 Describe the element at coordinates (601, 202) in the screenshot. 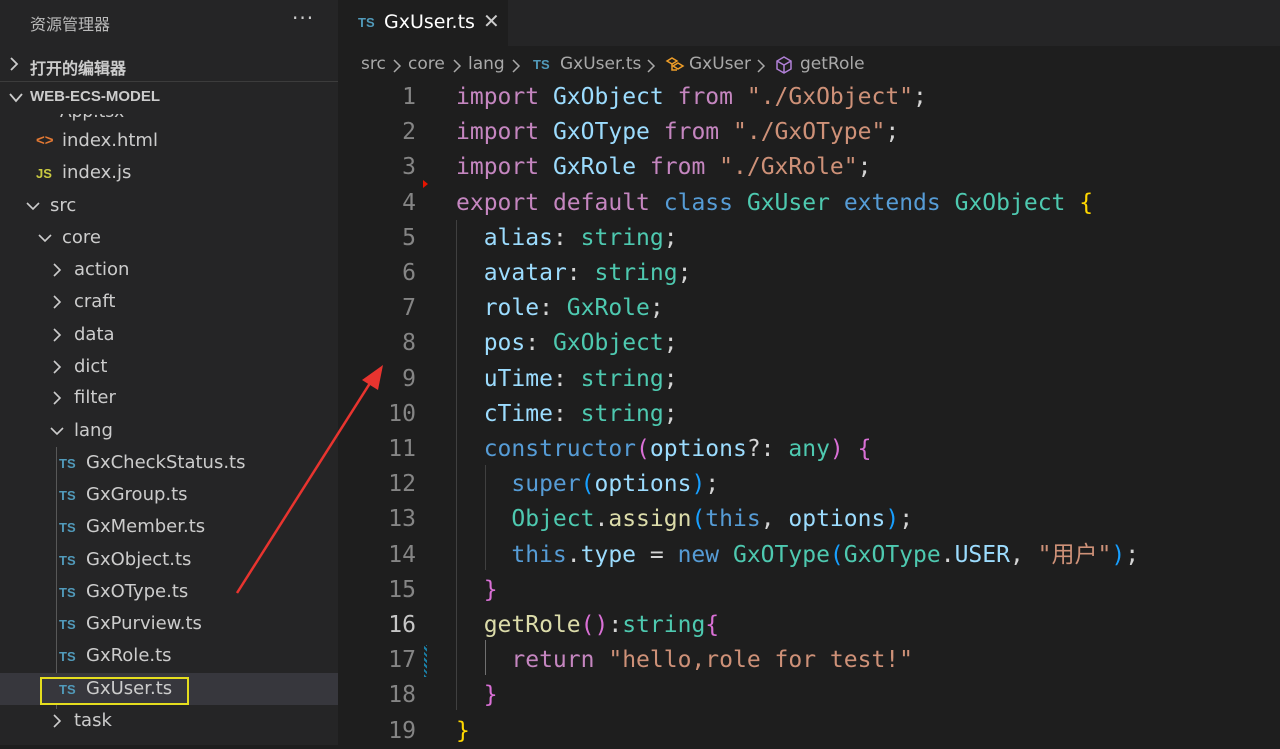

I see `code-token: default` at that location.